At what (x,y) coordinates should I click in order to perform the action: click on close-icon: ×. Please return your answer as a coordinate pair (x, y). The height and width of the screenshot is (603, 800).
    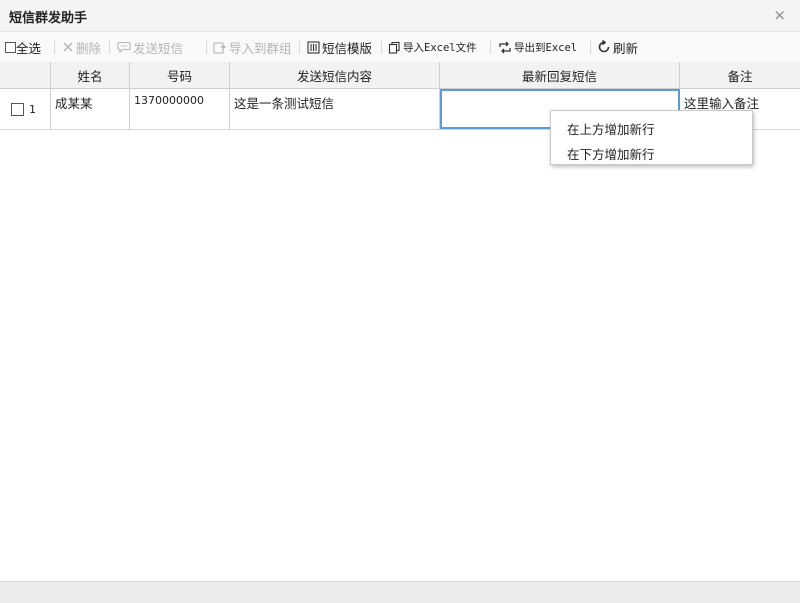
    Looking at the image, I should click on (779, 15).